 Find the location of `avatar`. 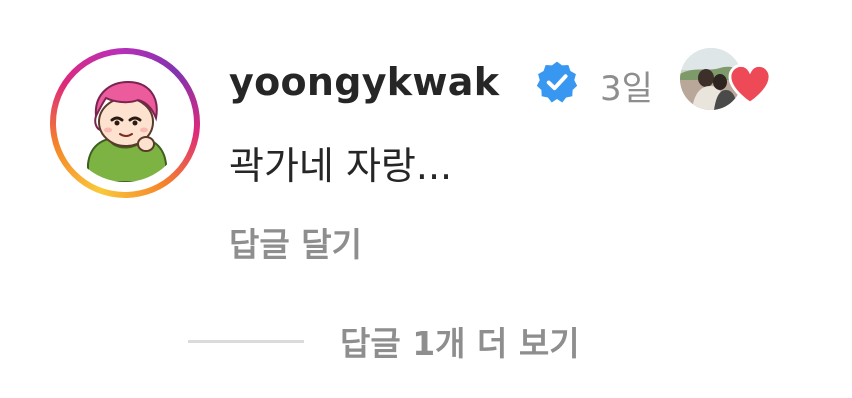

avatar is located at coordinates (125, 123).